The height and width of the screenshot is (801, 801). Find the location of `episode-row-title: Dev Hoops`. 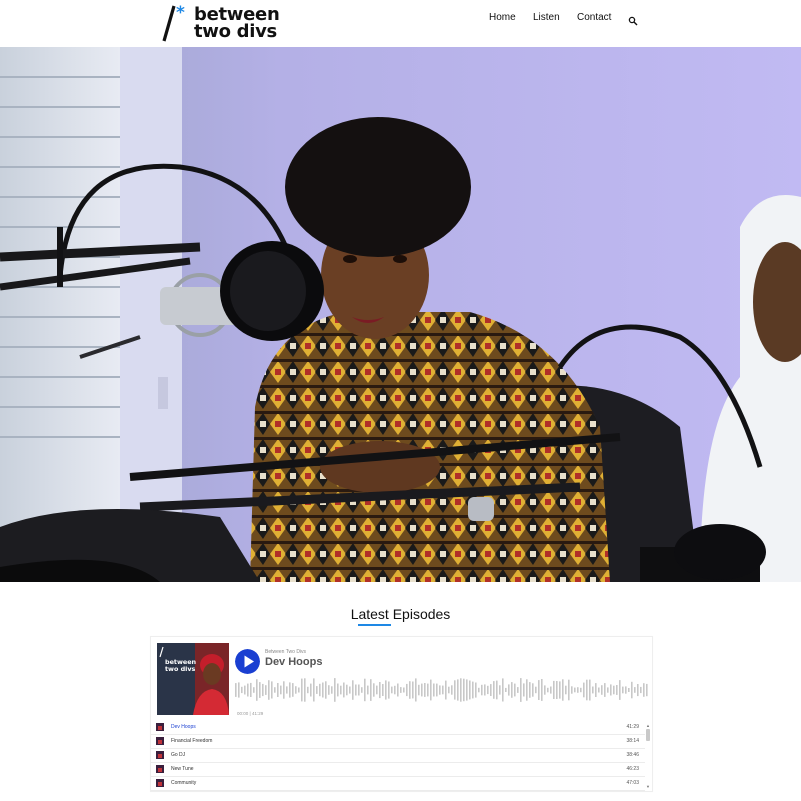

episode-row-title: Dev Hoops is located at coordinates (183, 727).